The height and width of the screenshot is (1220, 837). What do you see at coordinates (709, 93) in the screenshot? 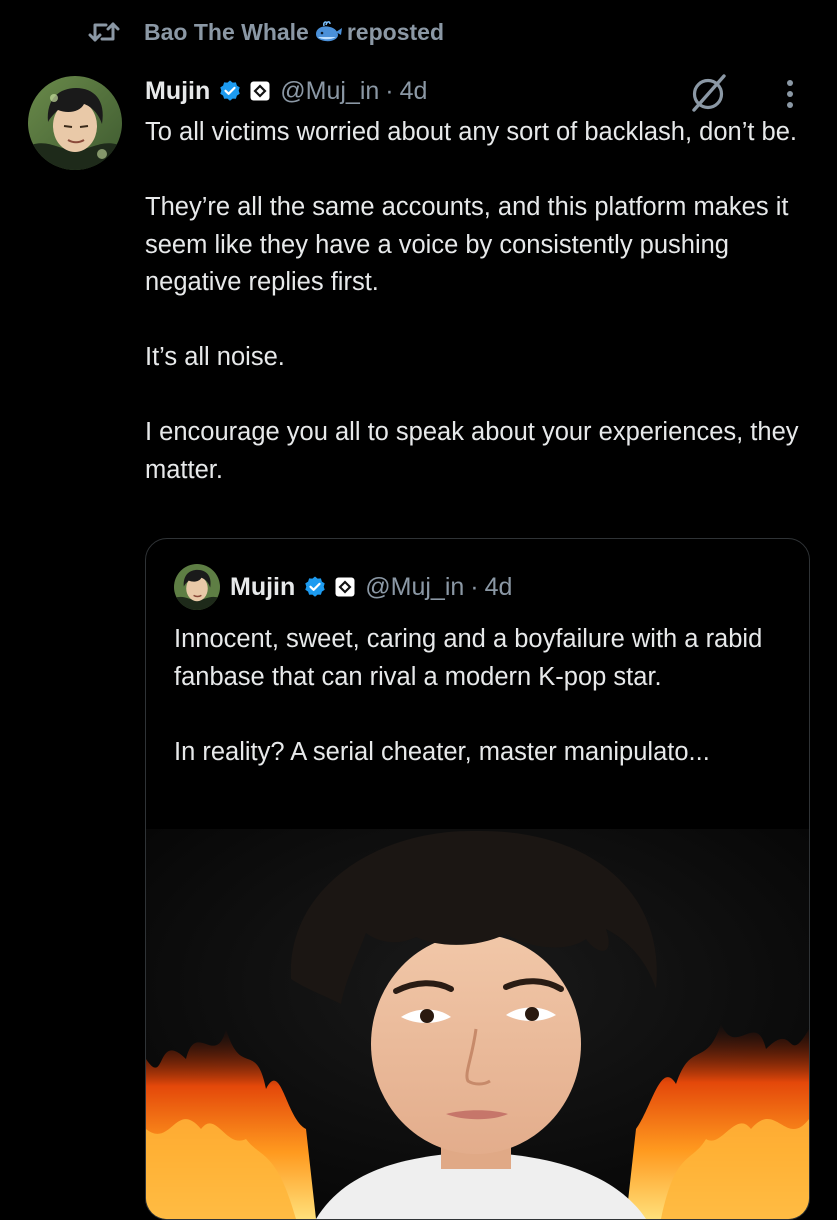
I see `grok-icon` at bounding box center [709, 93].